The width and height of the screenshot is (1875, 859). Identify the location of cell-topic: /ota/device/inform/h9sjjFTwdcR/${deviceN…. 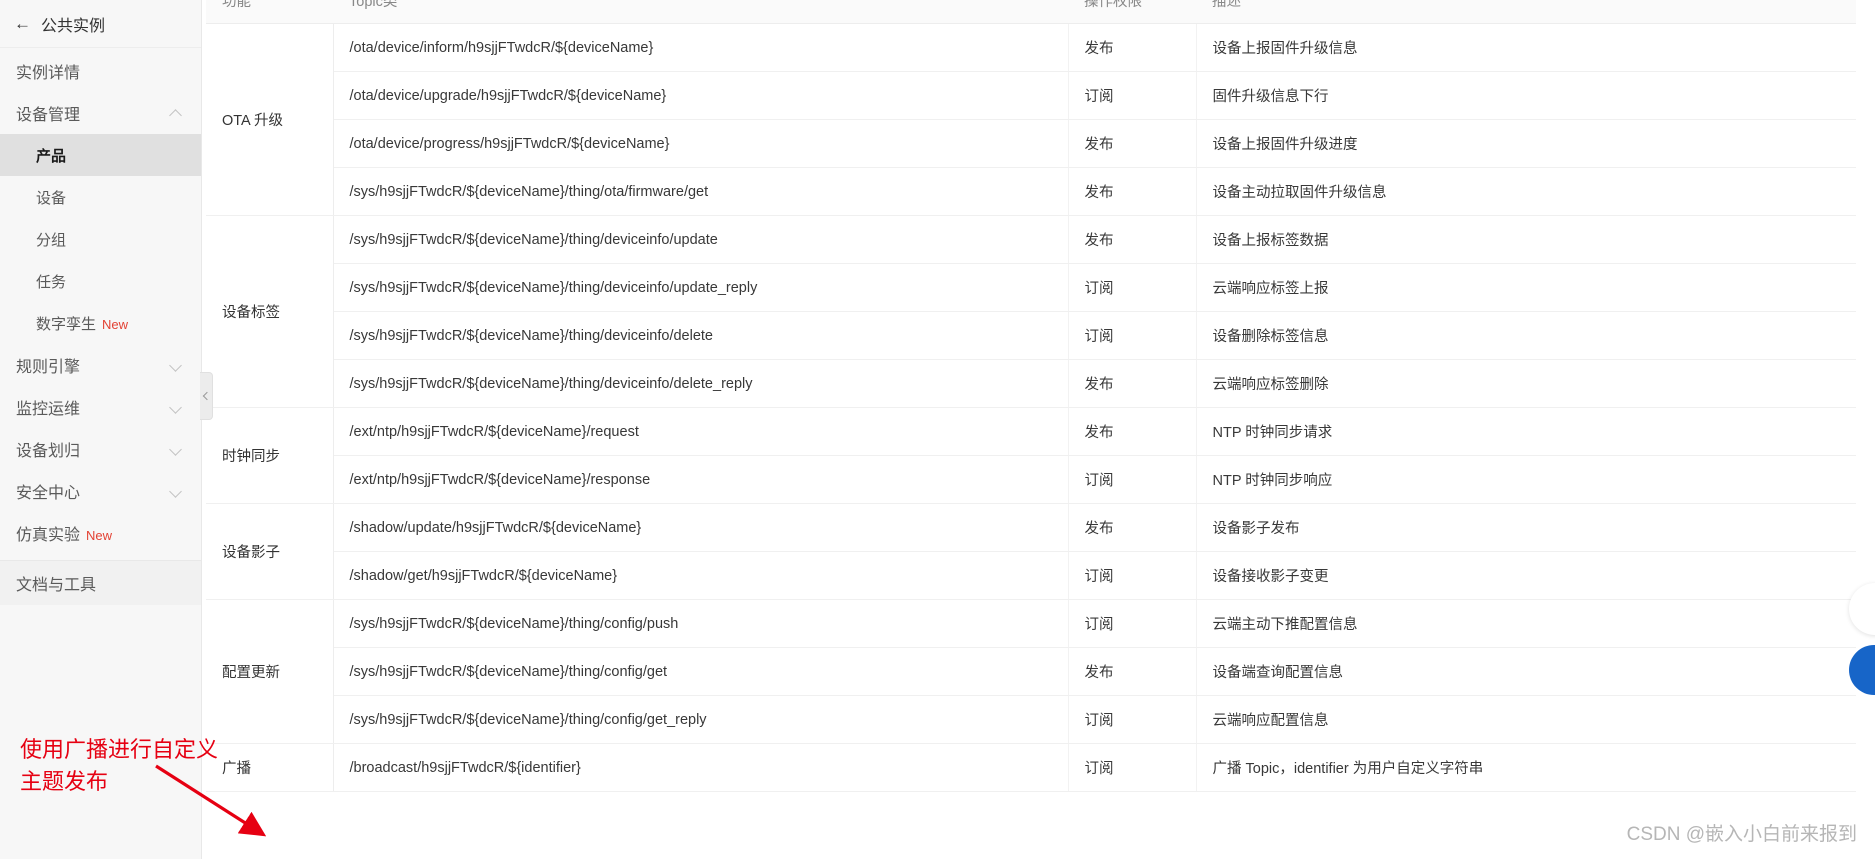
(701, 47).